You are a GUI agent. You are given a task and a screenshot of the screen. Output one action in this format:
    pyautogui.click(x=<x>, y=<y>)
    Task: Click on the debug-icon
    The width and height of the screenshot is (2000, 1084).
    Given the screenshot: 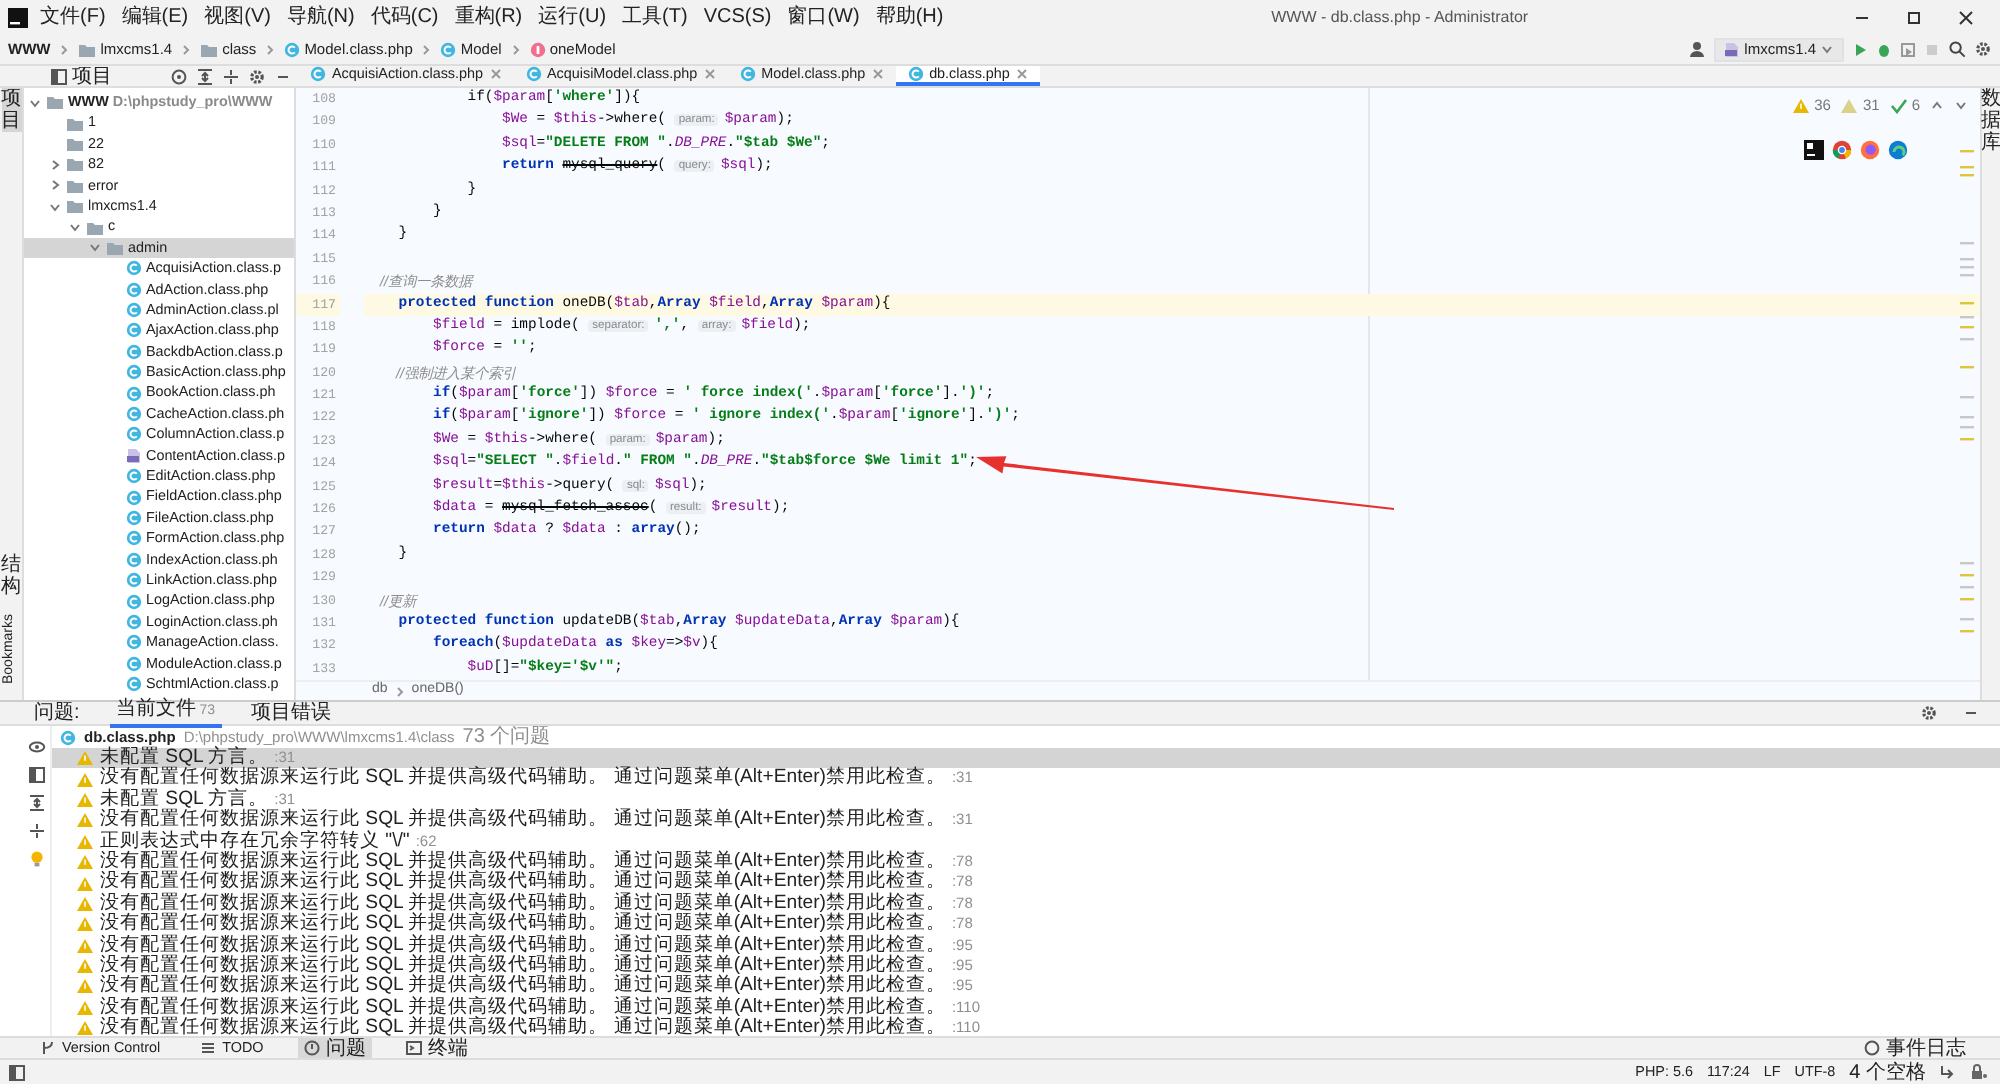 What is the action you would take?
    pyautogui.click(x=1884, y=49)
    